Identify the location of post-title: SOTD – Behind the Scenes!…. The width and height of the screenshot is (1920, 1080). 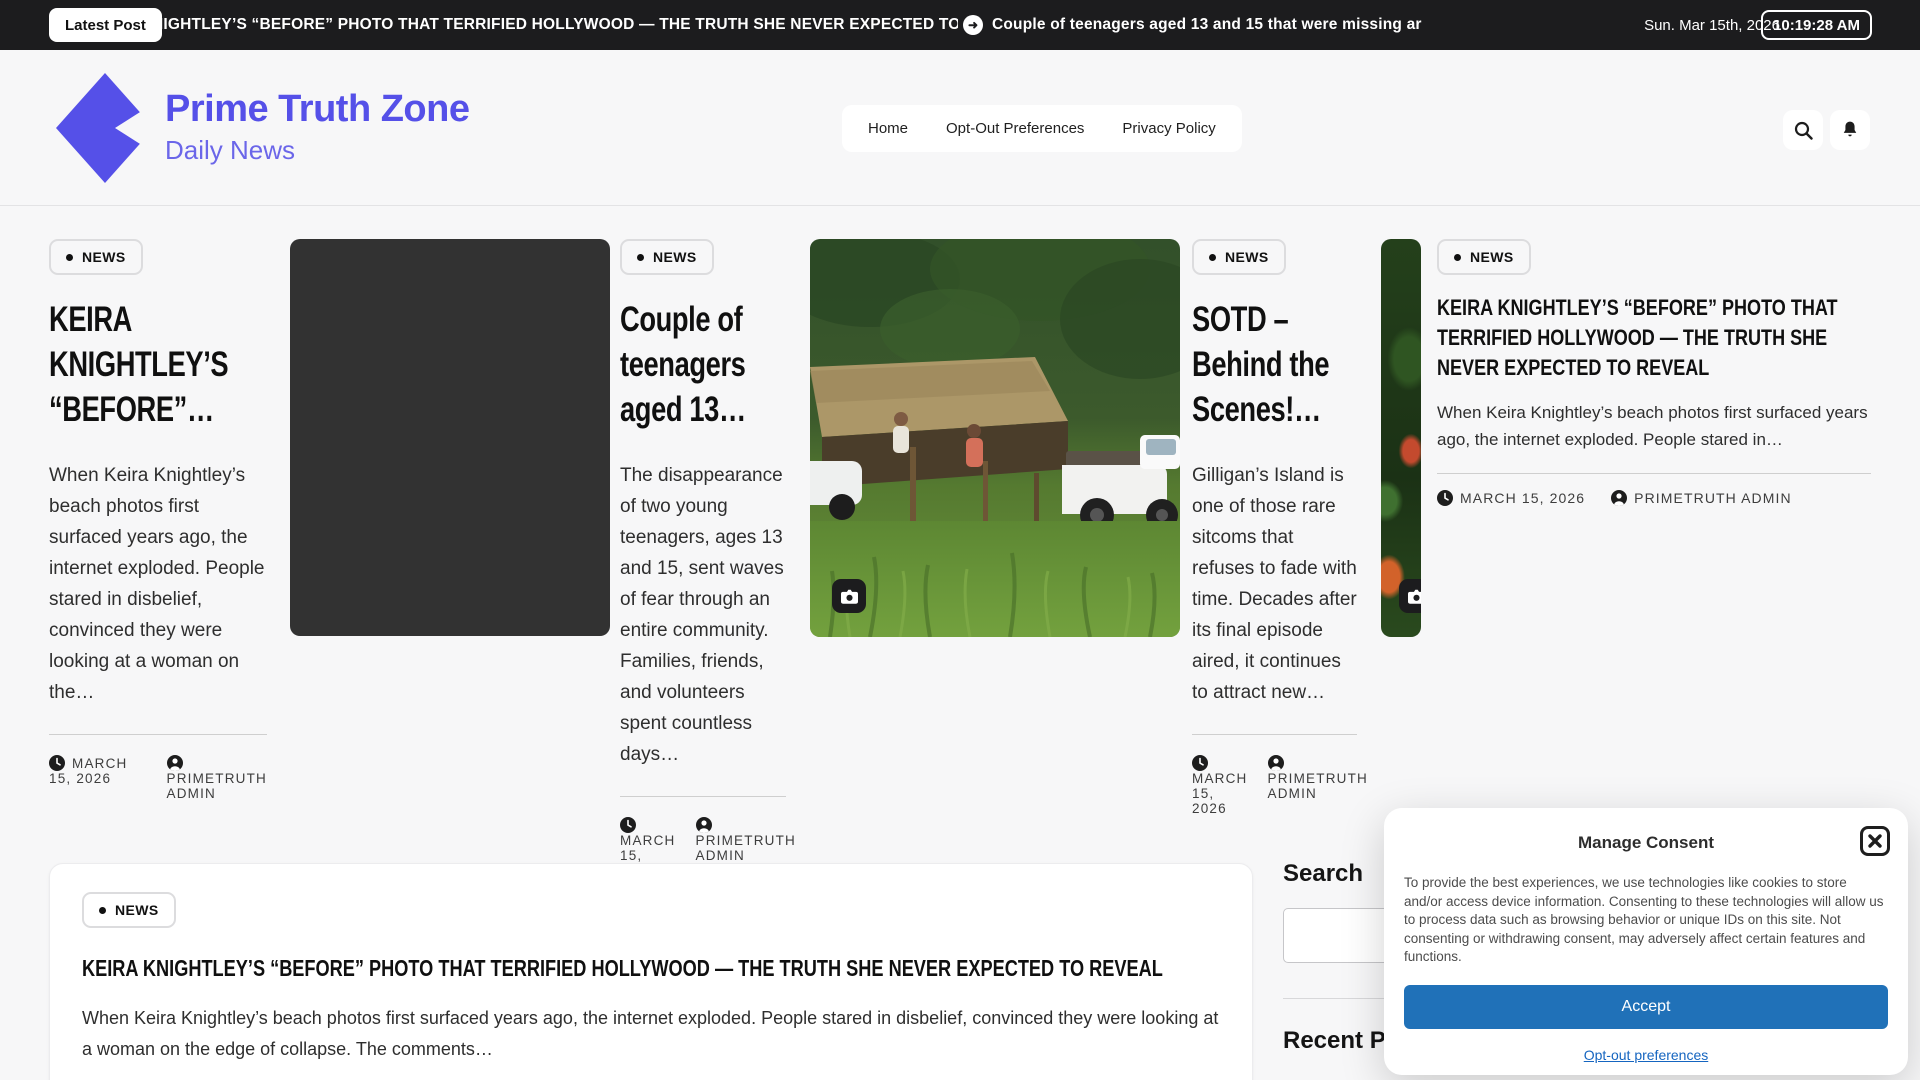
(1274, 364).